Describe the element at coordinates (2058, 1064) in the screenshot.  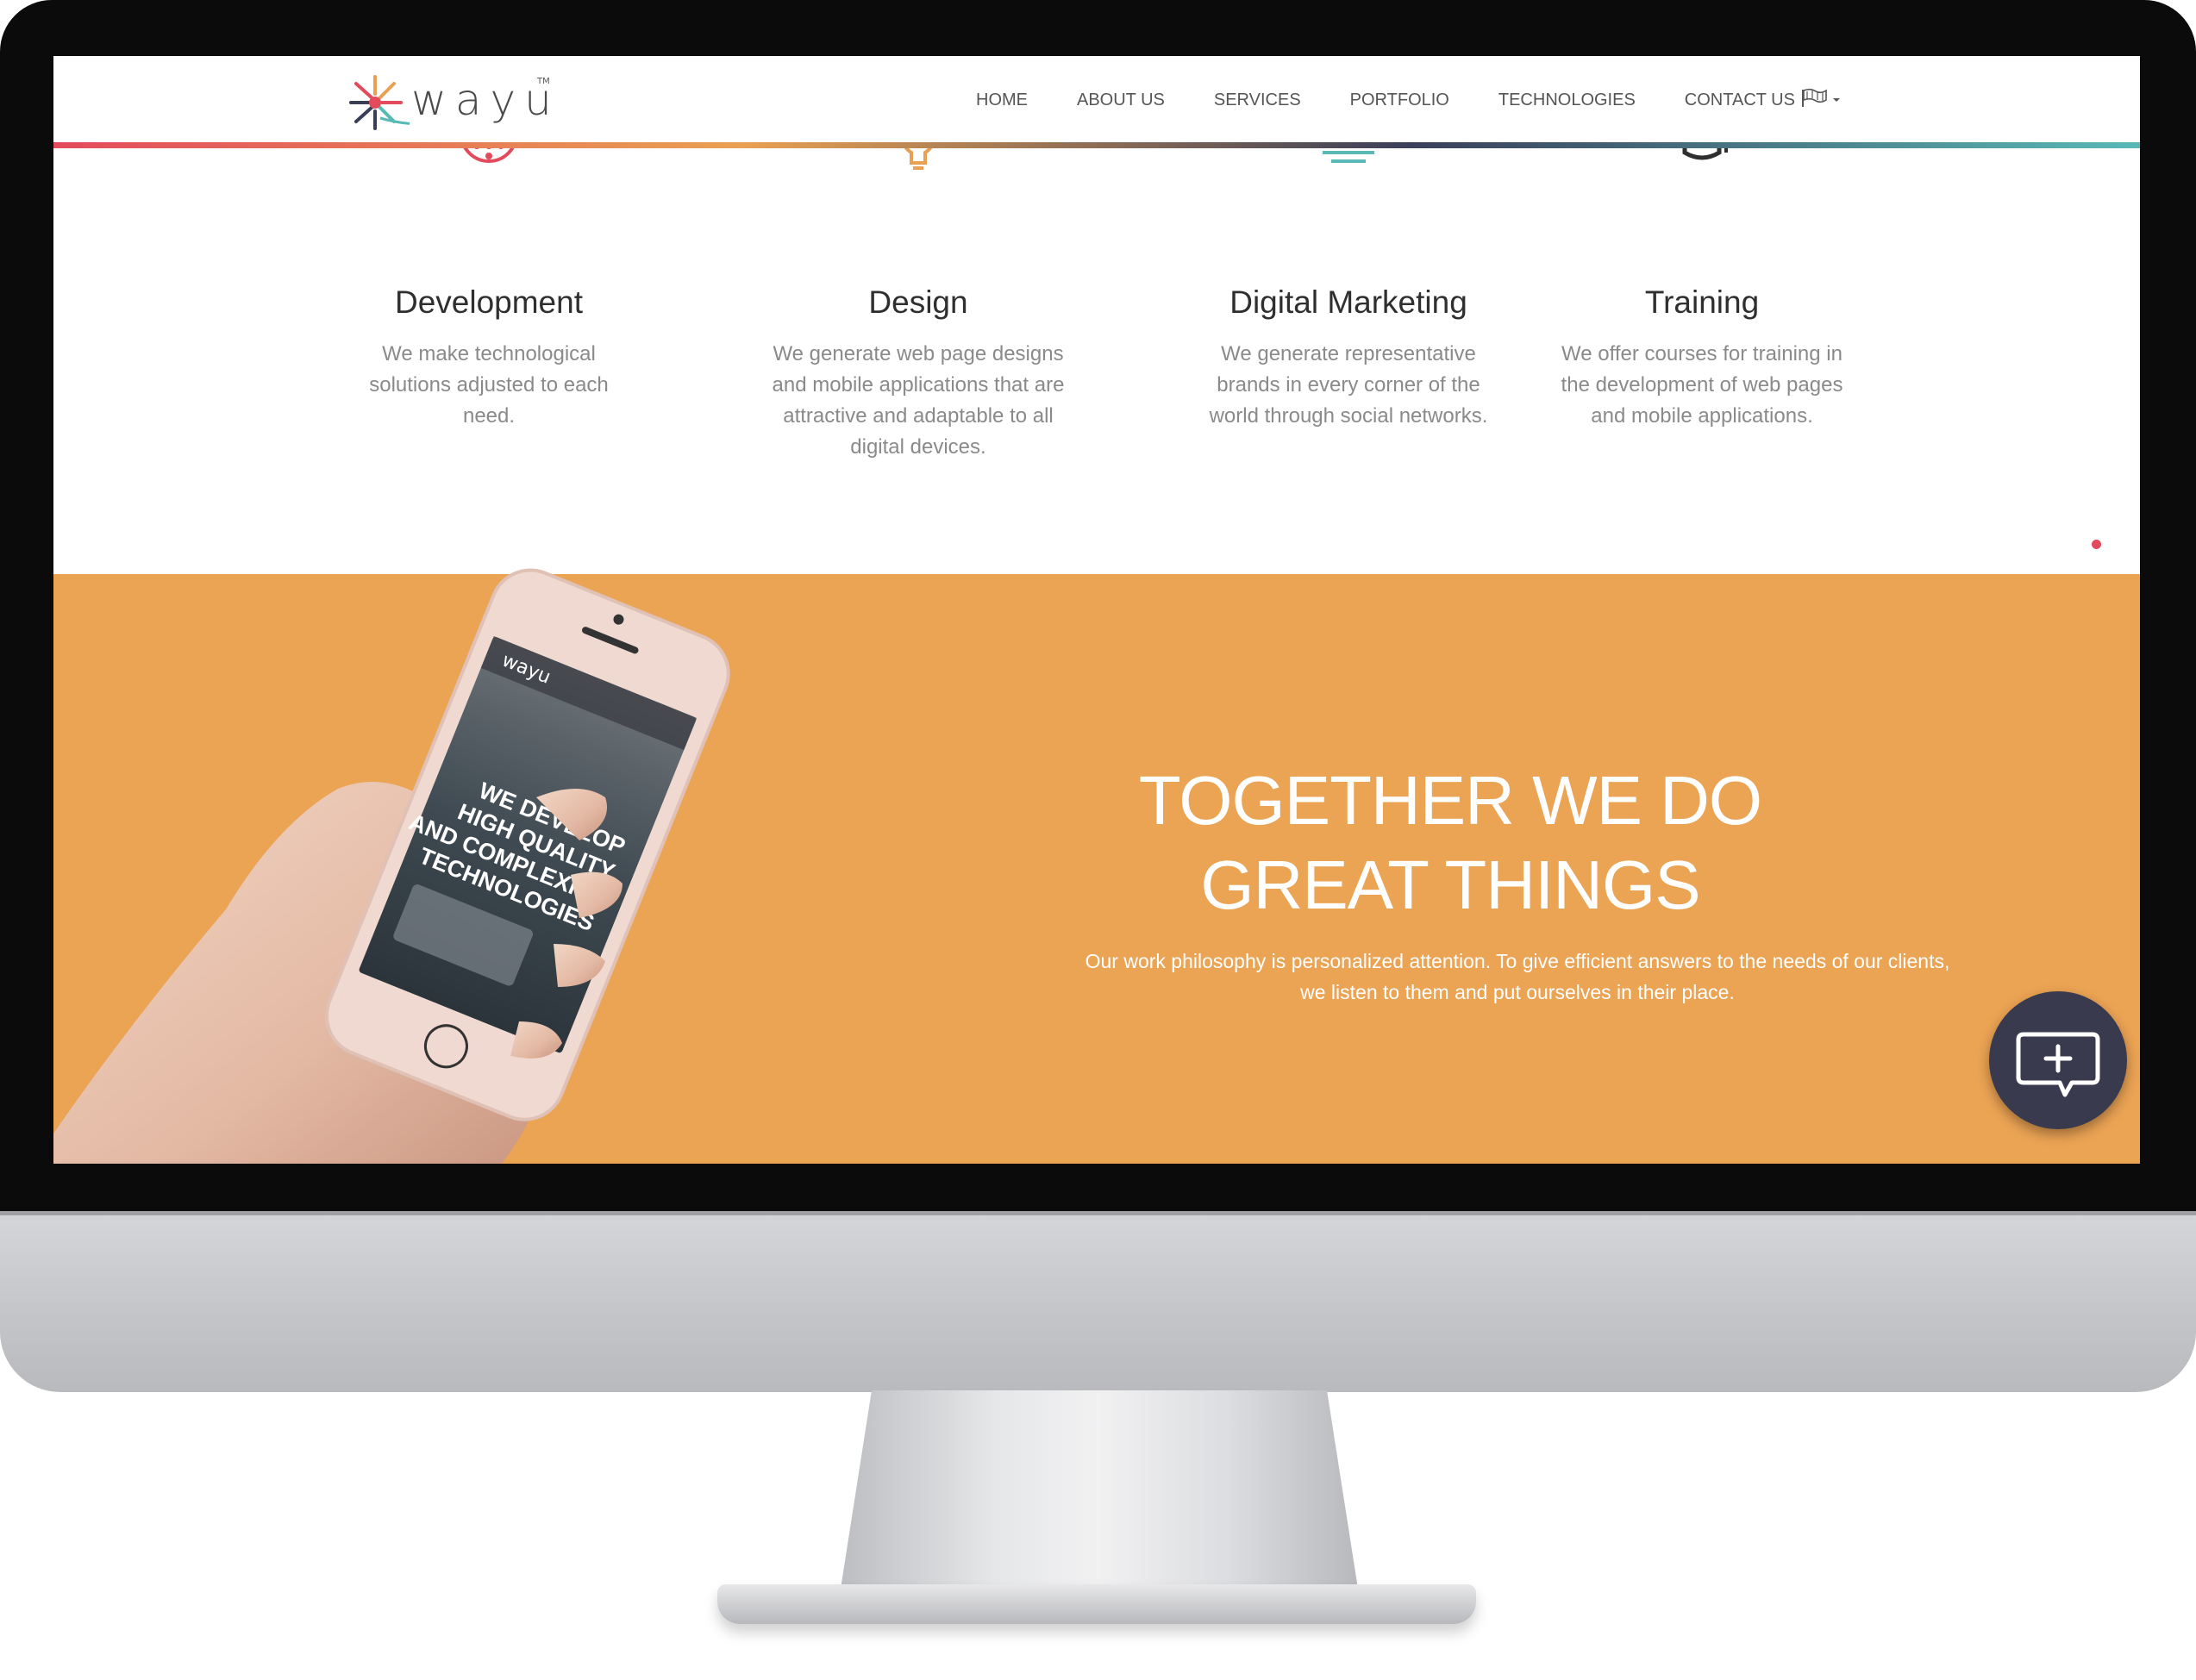
I see `chat-plus-icon` at that location.